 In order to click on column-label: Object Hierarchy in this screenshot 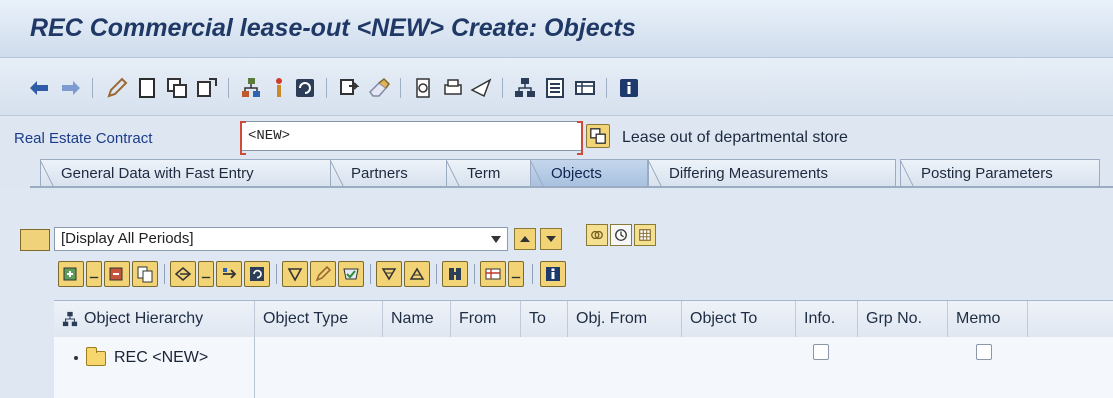, I will do `click(144, 318)`.